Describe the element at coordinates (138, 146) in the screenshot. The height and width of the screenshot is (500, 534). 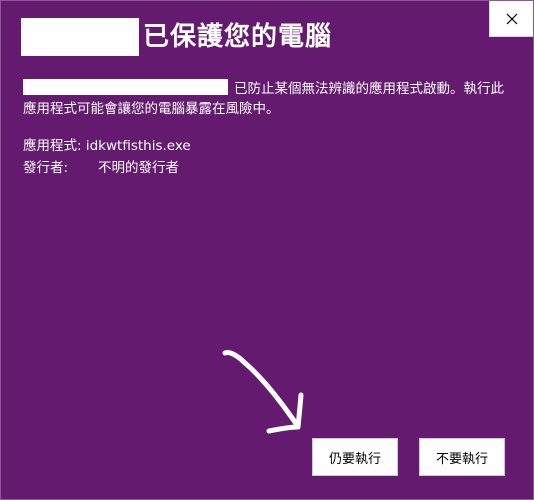
I see `app-value: idkwtfisthis.exe` at that location.